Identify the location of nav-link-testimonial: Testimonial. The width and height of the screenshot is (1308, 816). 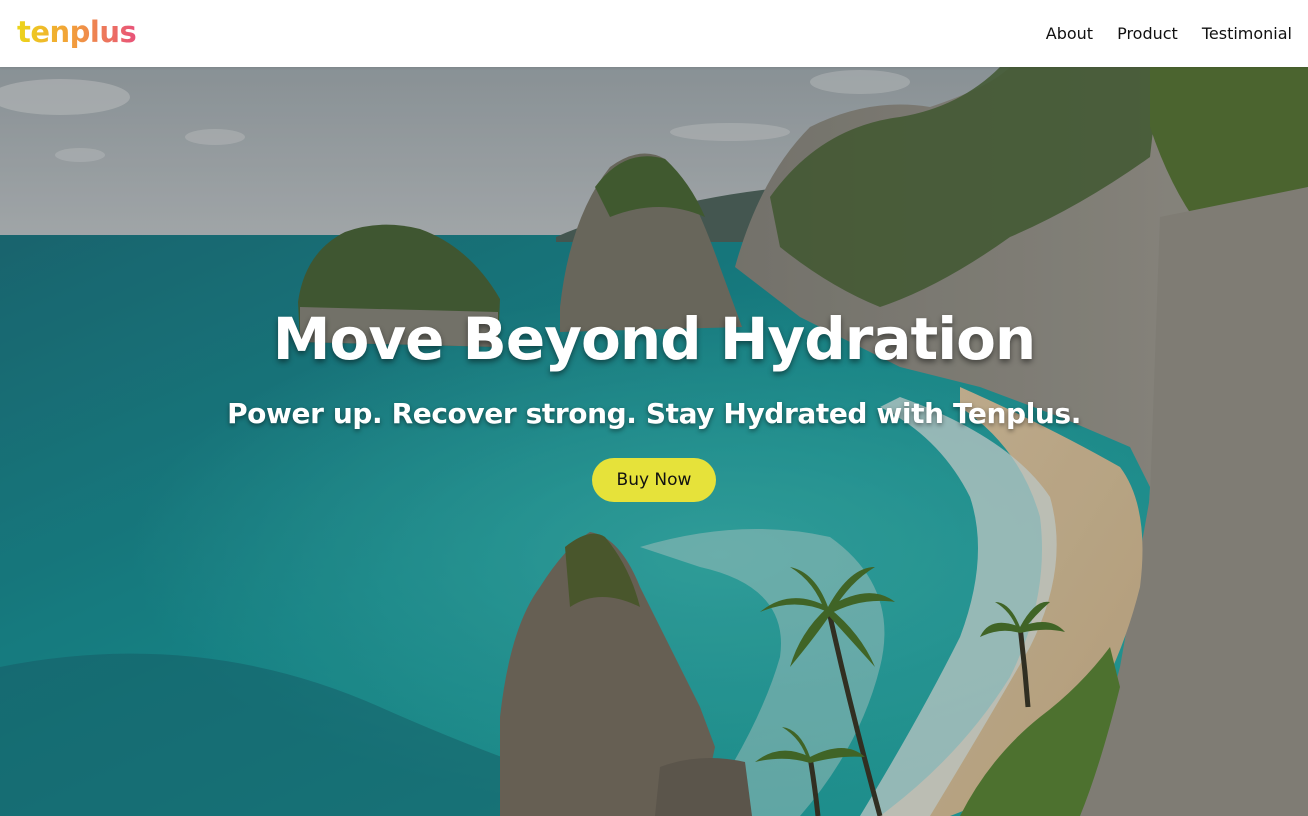
(1247, 33).